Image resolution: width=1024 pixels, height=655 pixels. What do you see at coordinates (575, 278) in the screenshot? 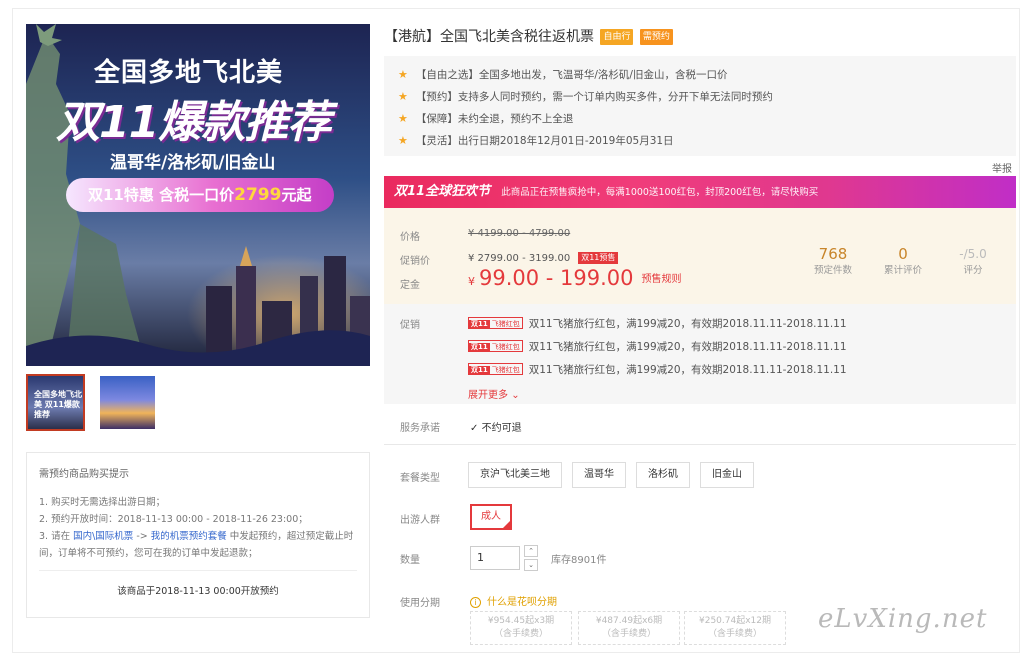
I see `deposit: ¥99.00 - 199.00 预售规则` at bounding box center [575, 278].